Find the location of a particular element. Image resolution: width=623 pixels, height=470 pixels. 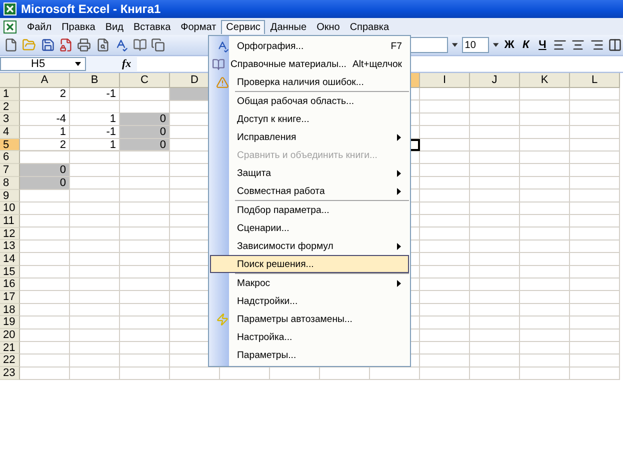

row-header: 20 is located at coordinates (10, 335).